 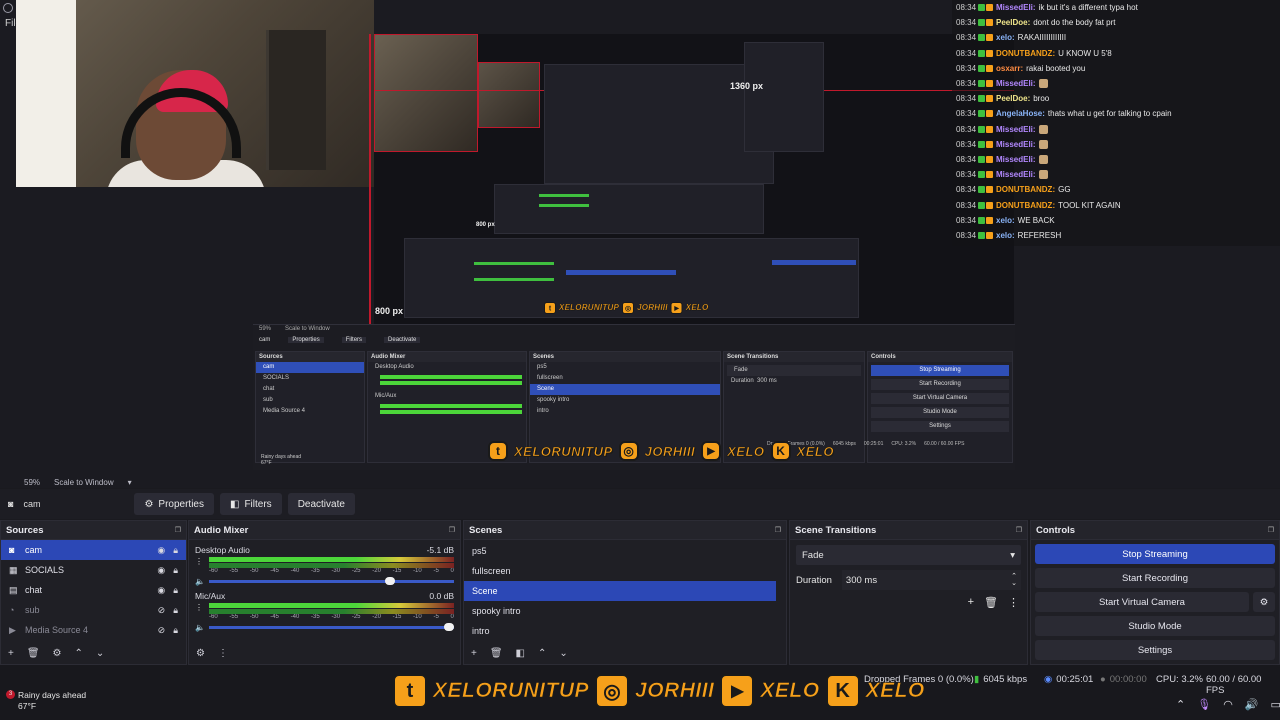 What do you see at coordinates (620, 611) in the screenshot?
I see `scene-item: spooky intro` at bounding box center [620, 611].